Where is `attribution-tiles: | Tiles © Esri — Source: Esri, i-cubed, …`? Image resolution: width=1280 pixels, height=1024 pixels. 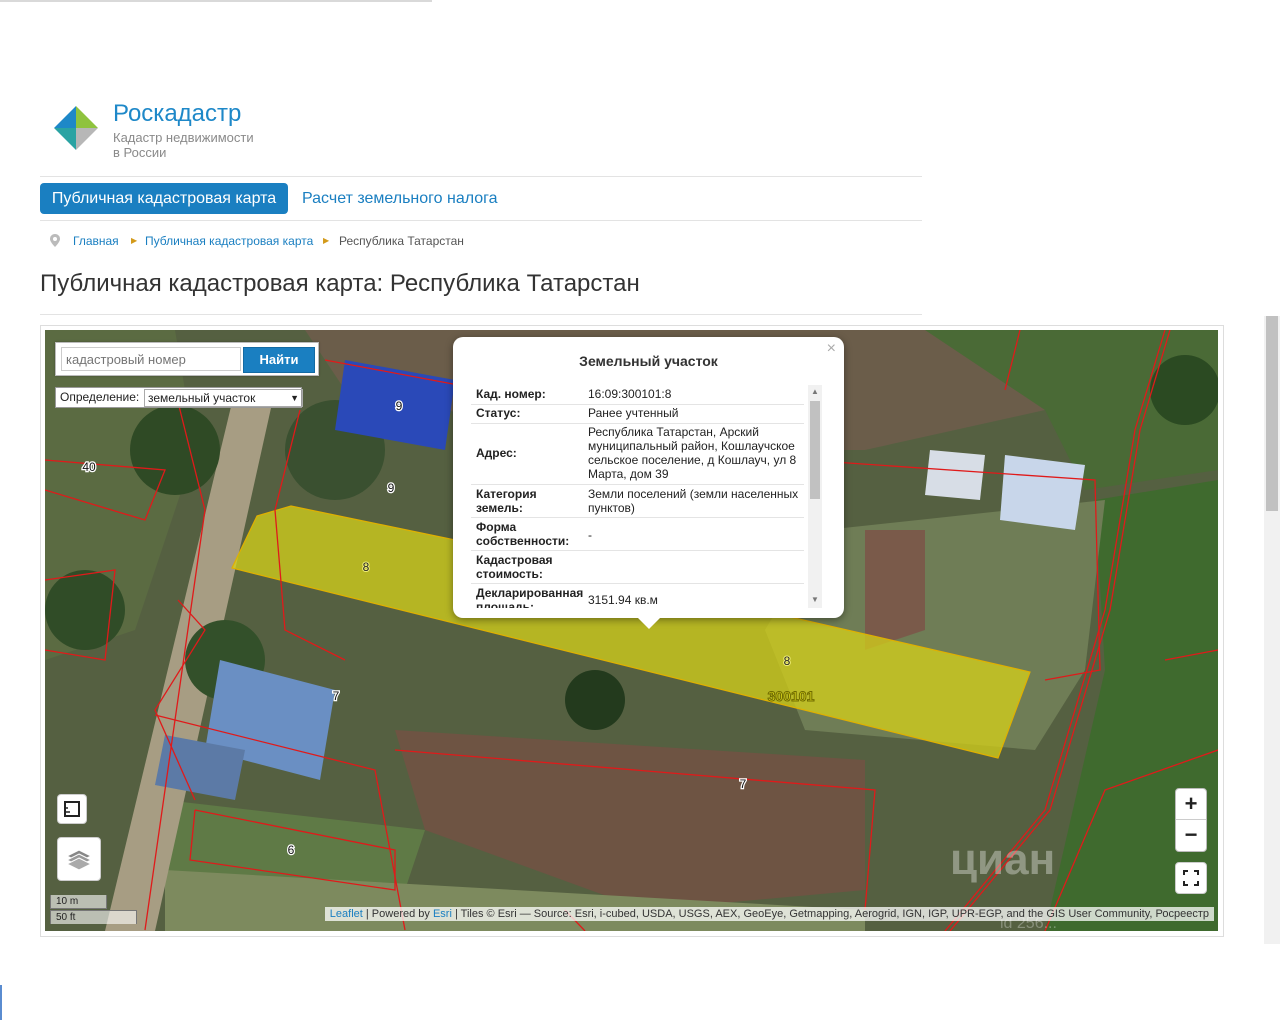
attribution-tiles: | Tiles © Esri — Source: Esri, i-cubed, … is located at coordinates (830, 914).